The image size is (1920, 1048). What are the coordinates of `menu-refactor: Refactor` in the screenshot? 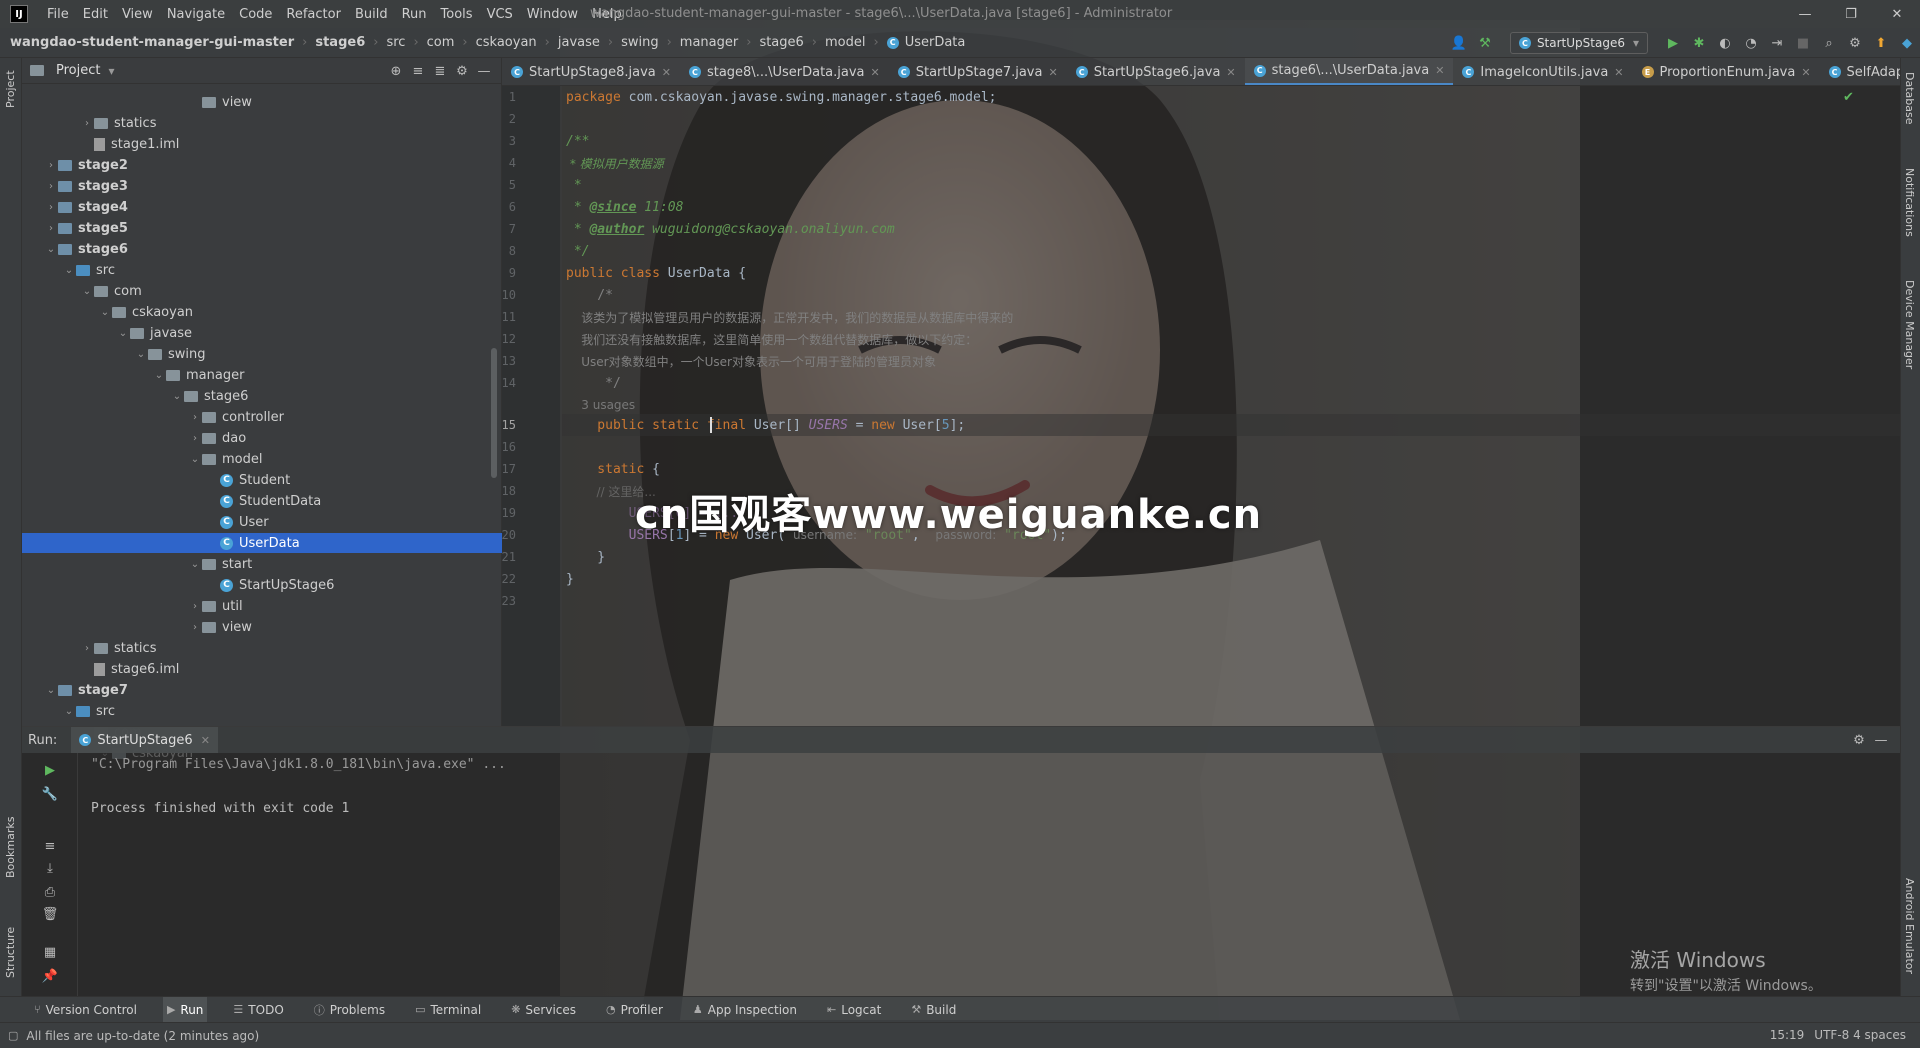 It's located at (313, 14).